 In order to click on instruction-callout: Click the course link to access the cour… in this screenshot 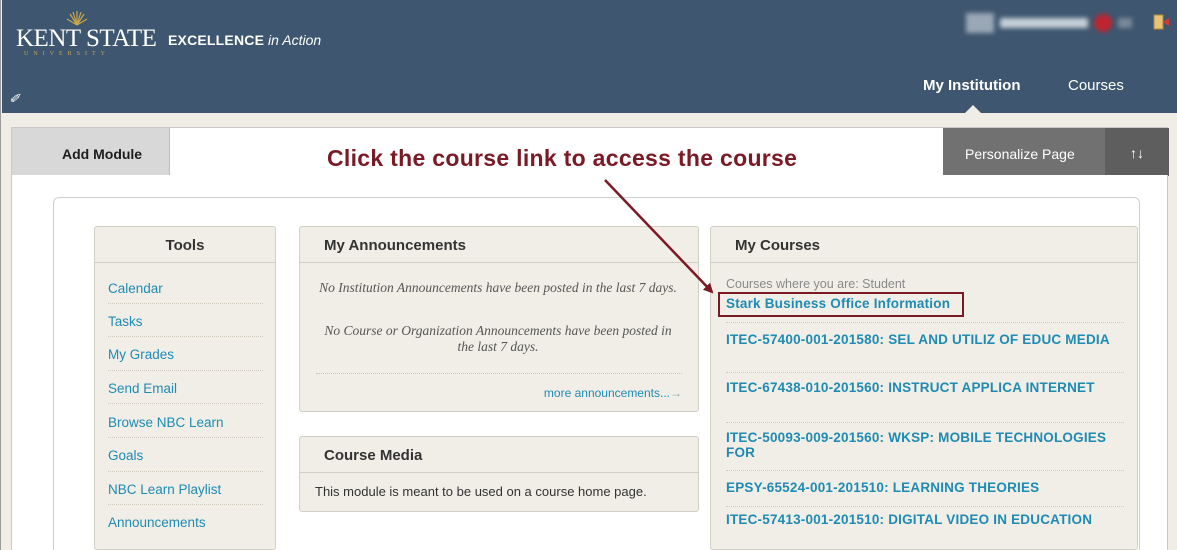, I will do `click(562, 158)`.